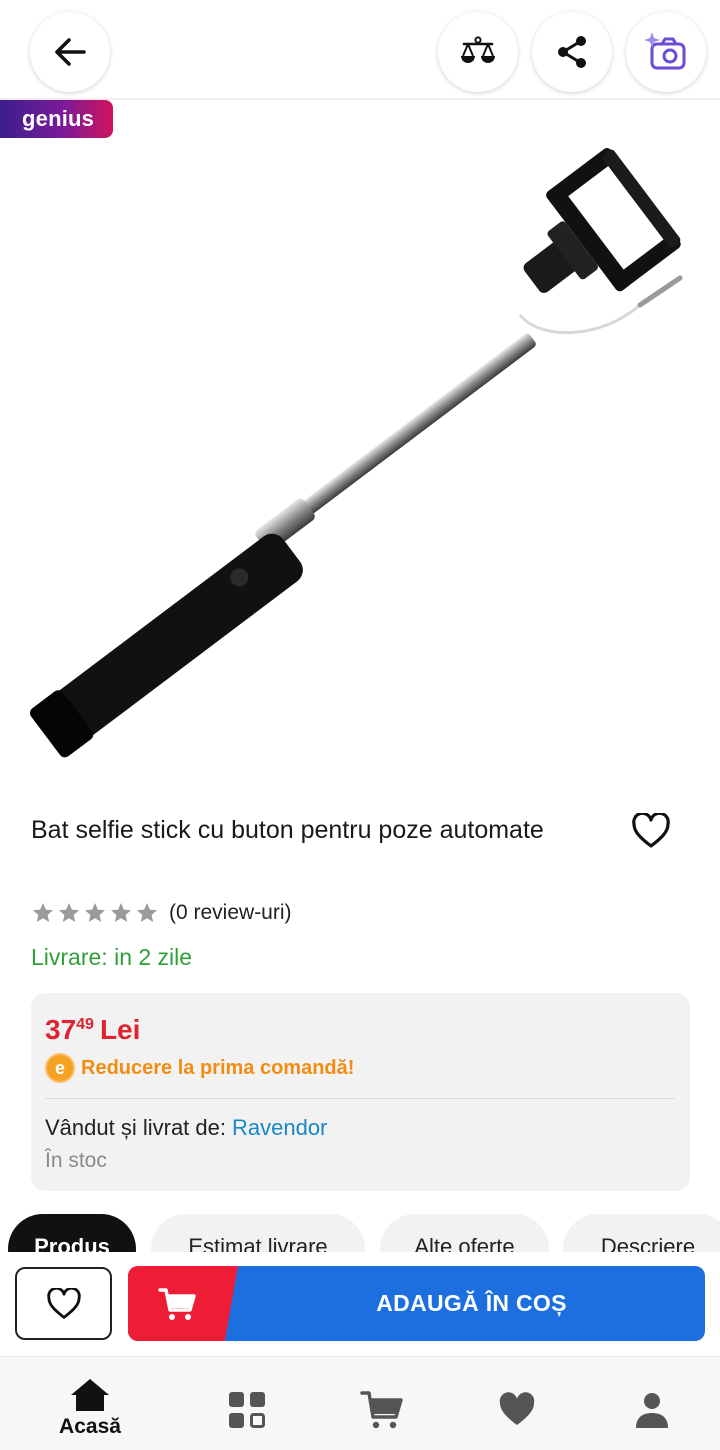 The width and height of the screenshot is (720, 1450). I want to click on home-icon, so click(90, 1395).